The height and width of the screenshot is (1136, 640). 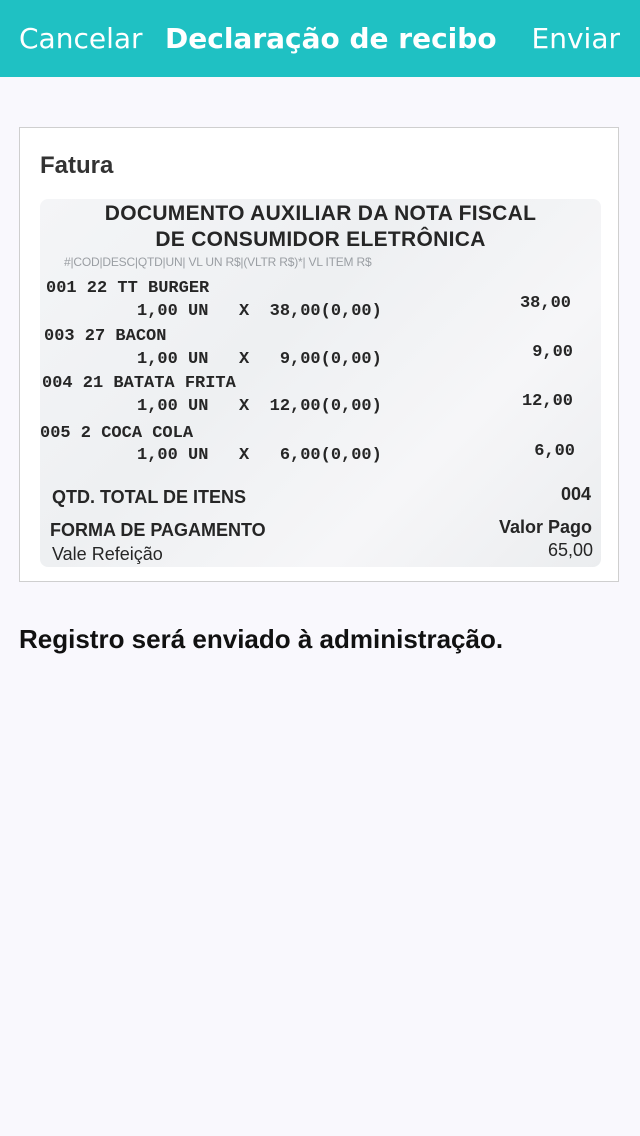 I want to click on receipt-item-total: 38,00, so click(x=545, y=303).